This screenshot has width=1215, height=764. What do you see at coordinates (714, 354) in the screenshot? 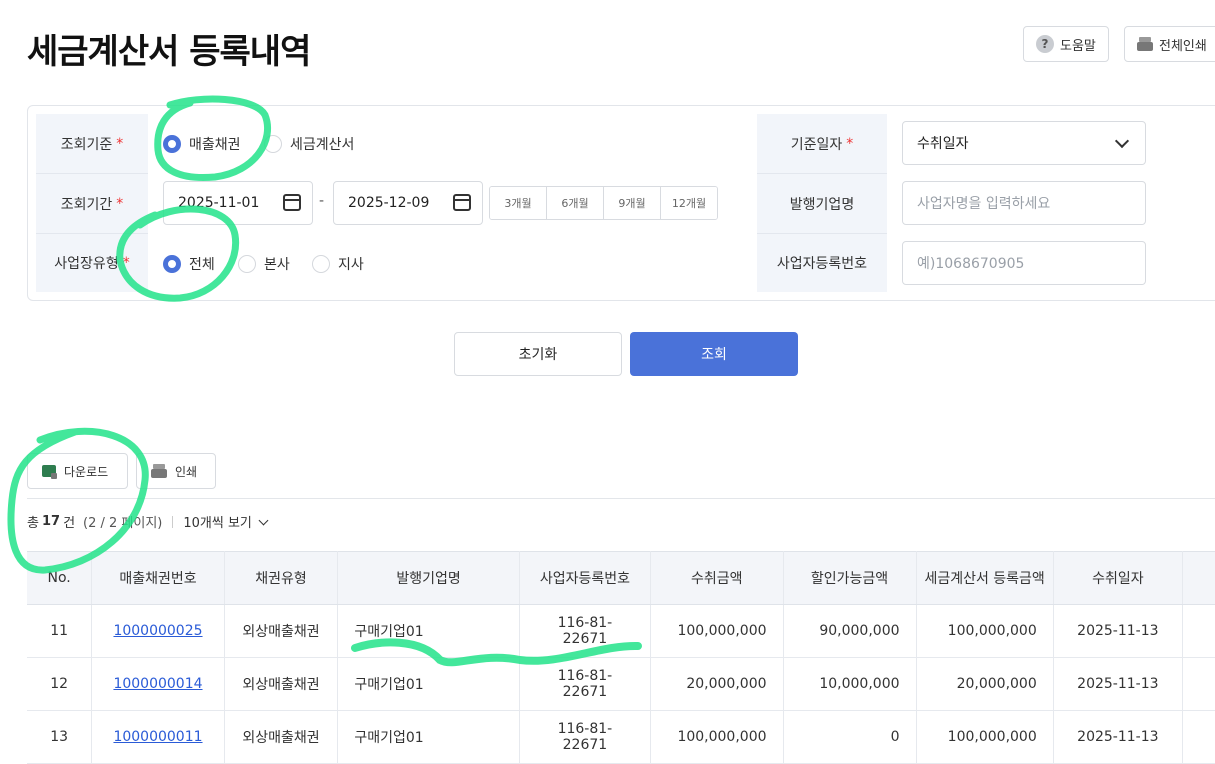
I see `search-button: 조회` at bounding box center [714, 354].